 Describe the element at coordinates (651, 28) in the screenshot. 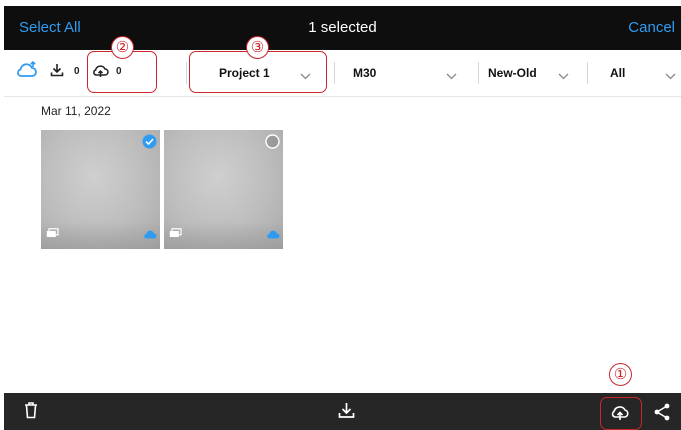

I see `cancel-button: Cancel` at that location.